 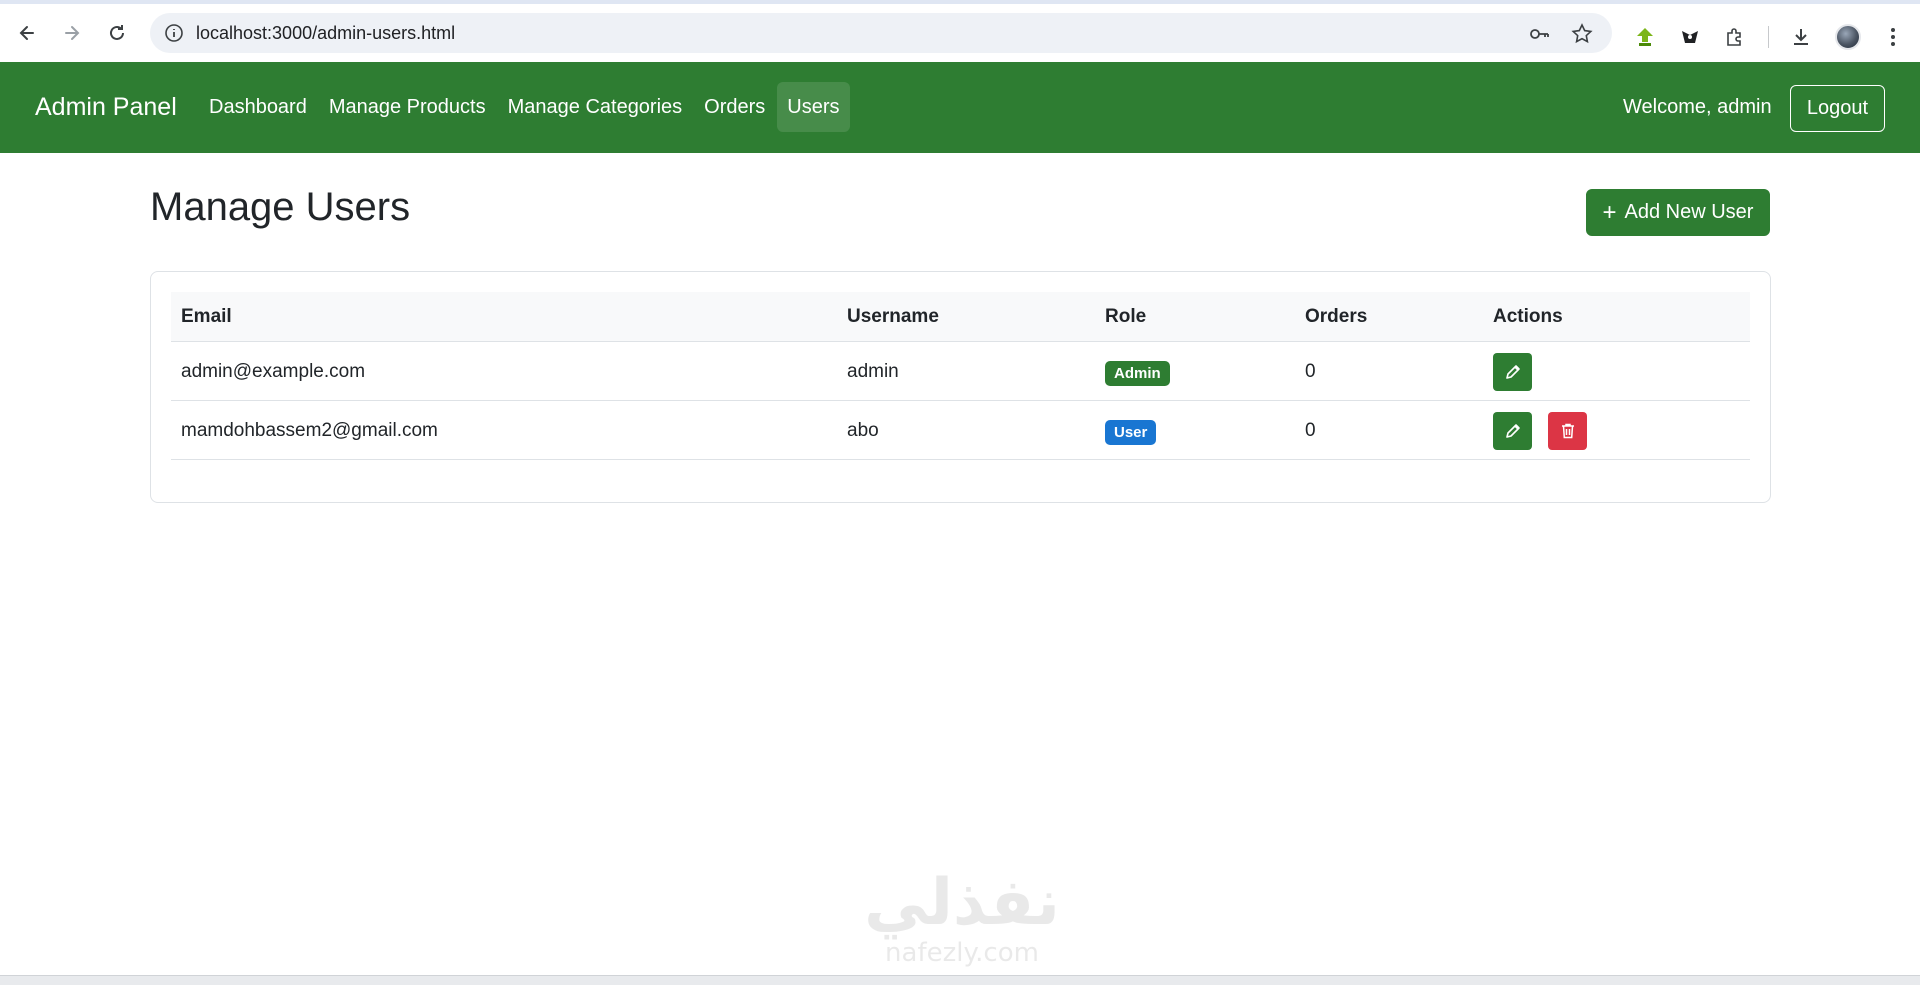 What do you see at coordinates (1131, 432) in the screenshot?
I see `role-badge-user: User` at bounding box center [1131, 432].